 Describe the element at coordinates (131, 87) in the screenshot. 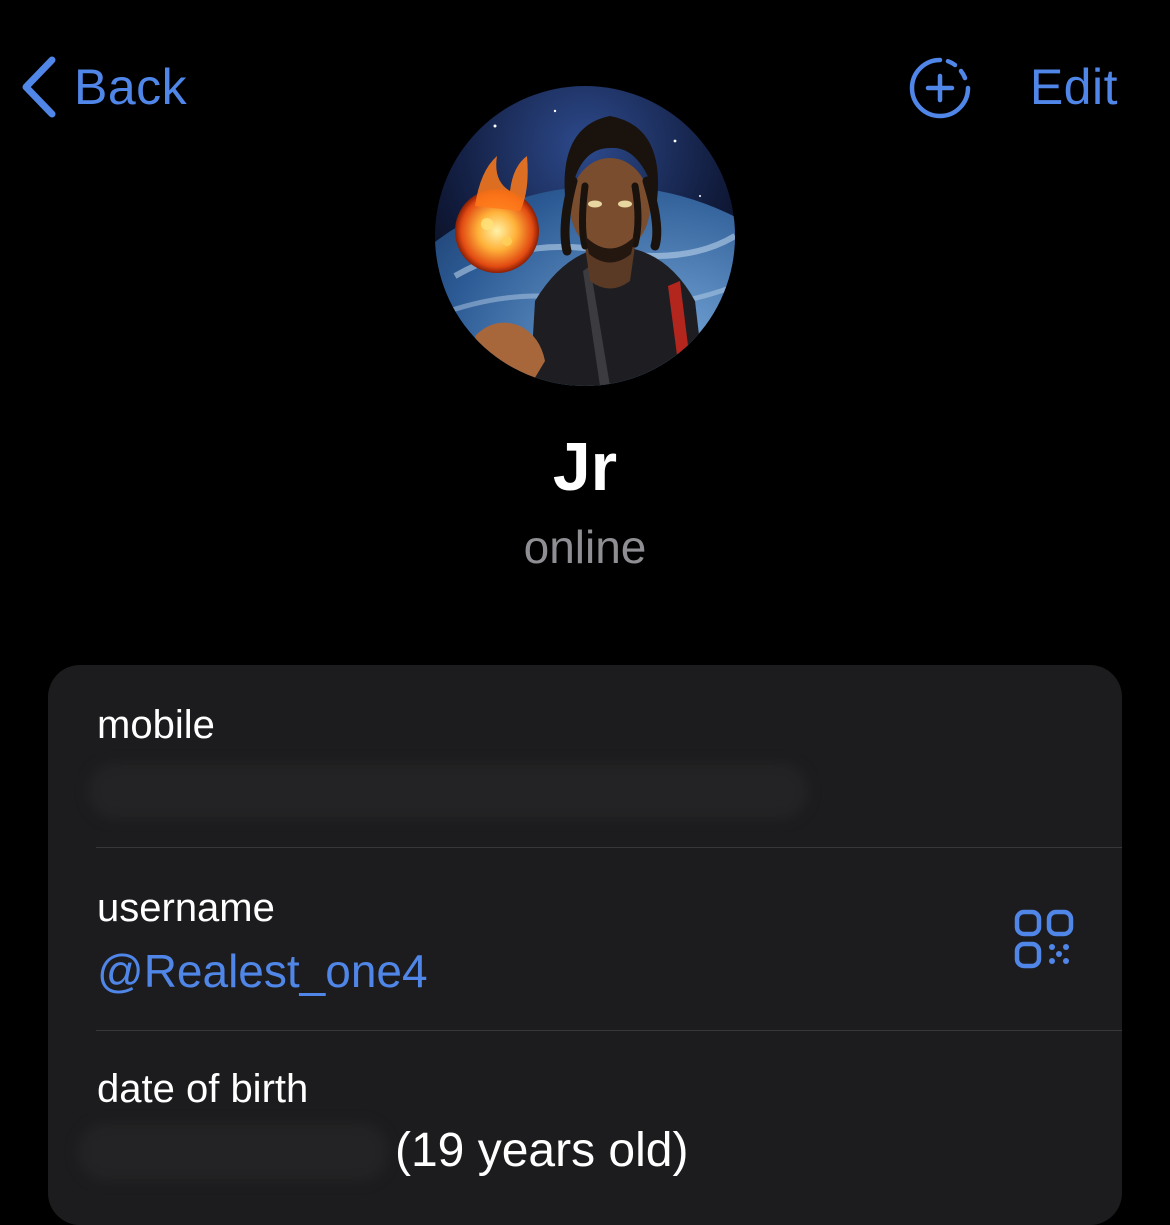

I see `back-label: Back` at that location.